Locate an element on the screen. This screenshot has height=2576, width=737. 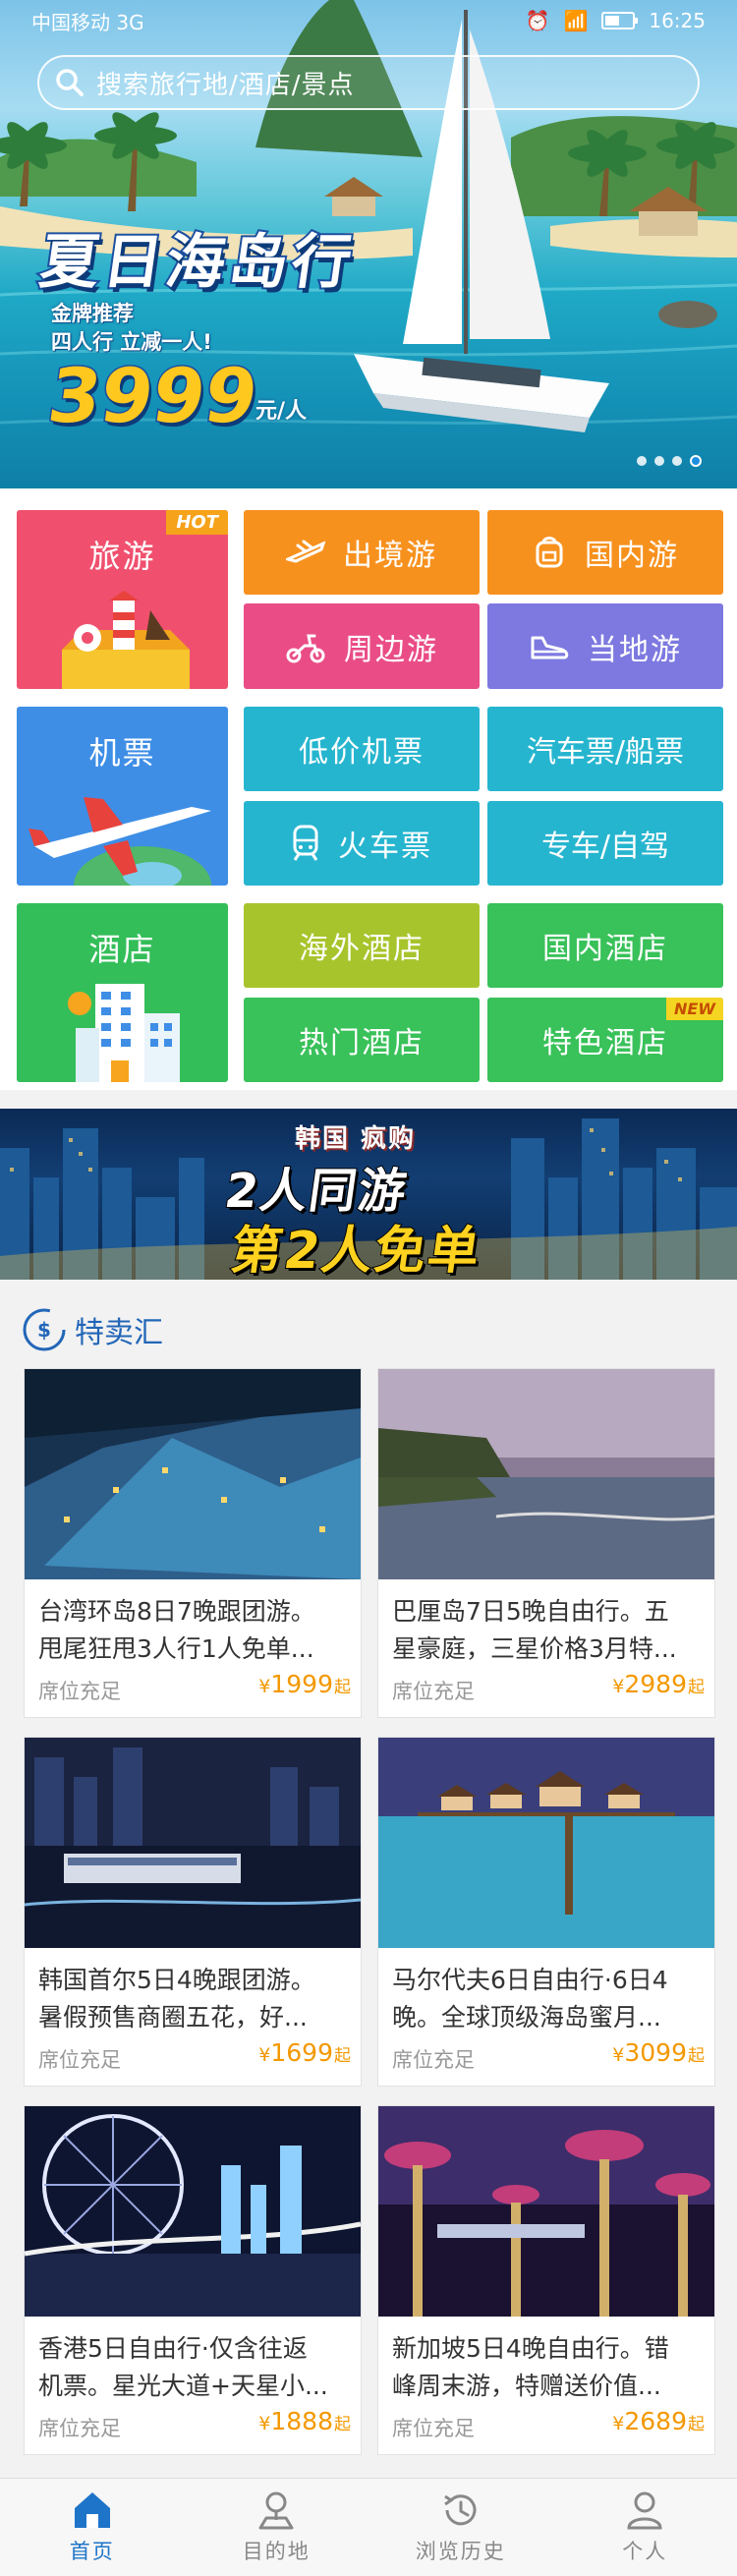
special-sale-title: 特卖汇 is located at coordinates (119, 1333).